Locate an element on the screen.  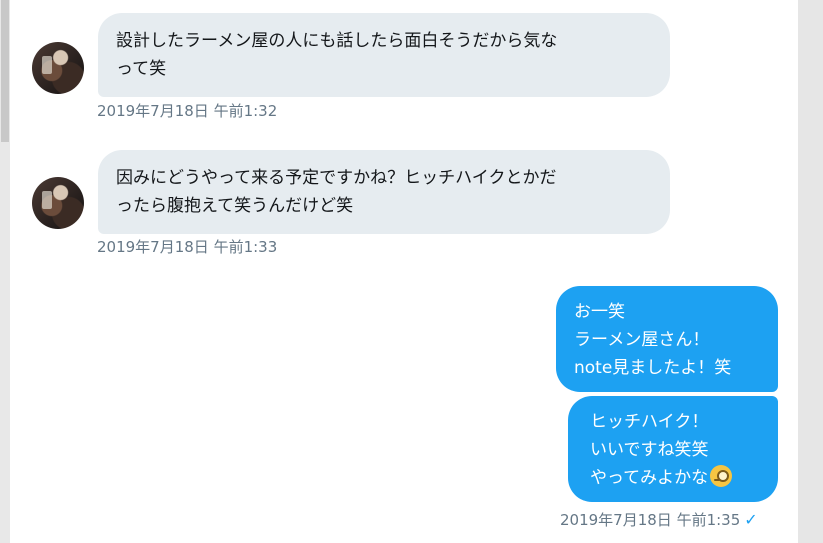
scrollbar is located at coordinates (5, 271).